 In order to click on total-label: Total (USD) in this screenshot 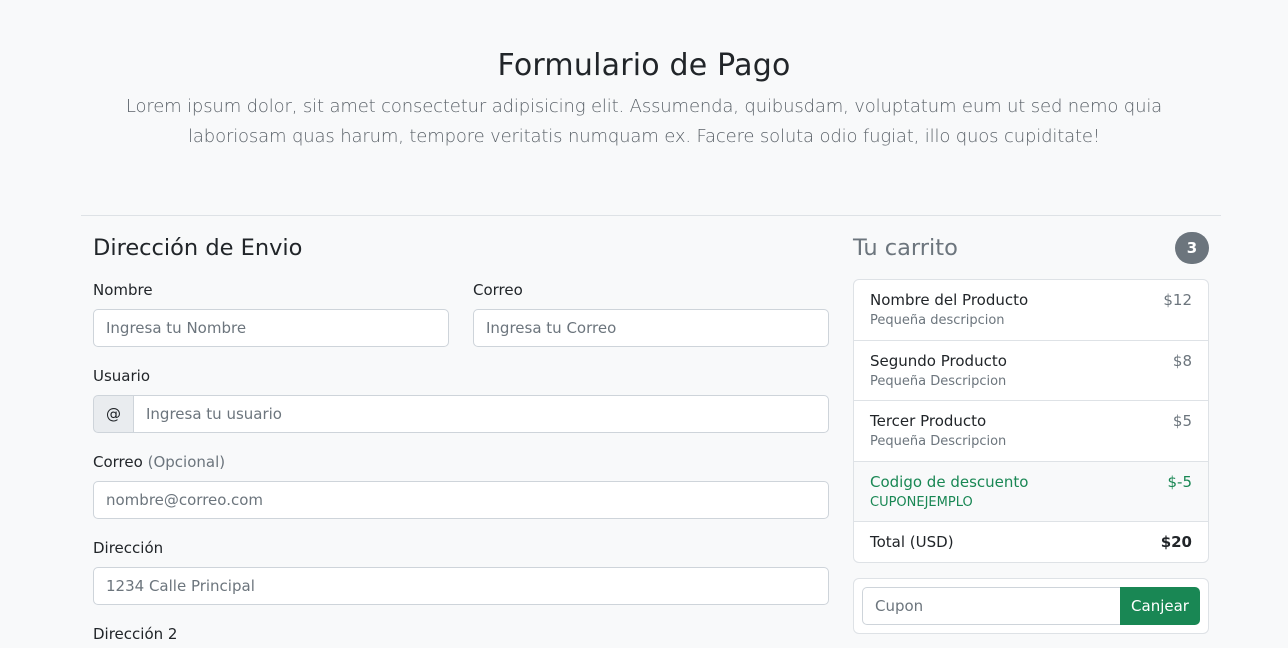, I will do `click(912, 542)`.